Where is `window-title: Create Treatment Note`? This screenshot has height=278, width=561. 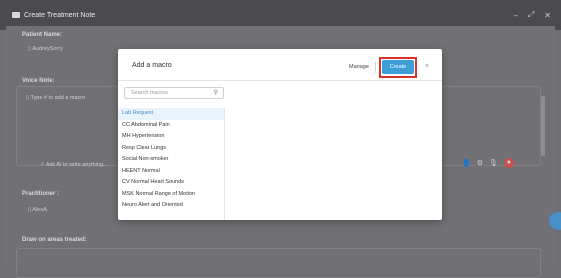
window-title: Create Treatment Note is located at coordinates (60, 15).